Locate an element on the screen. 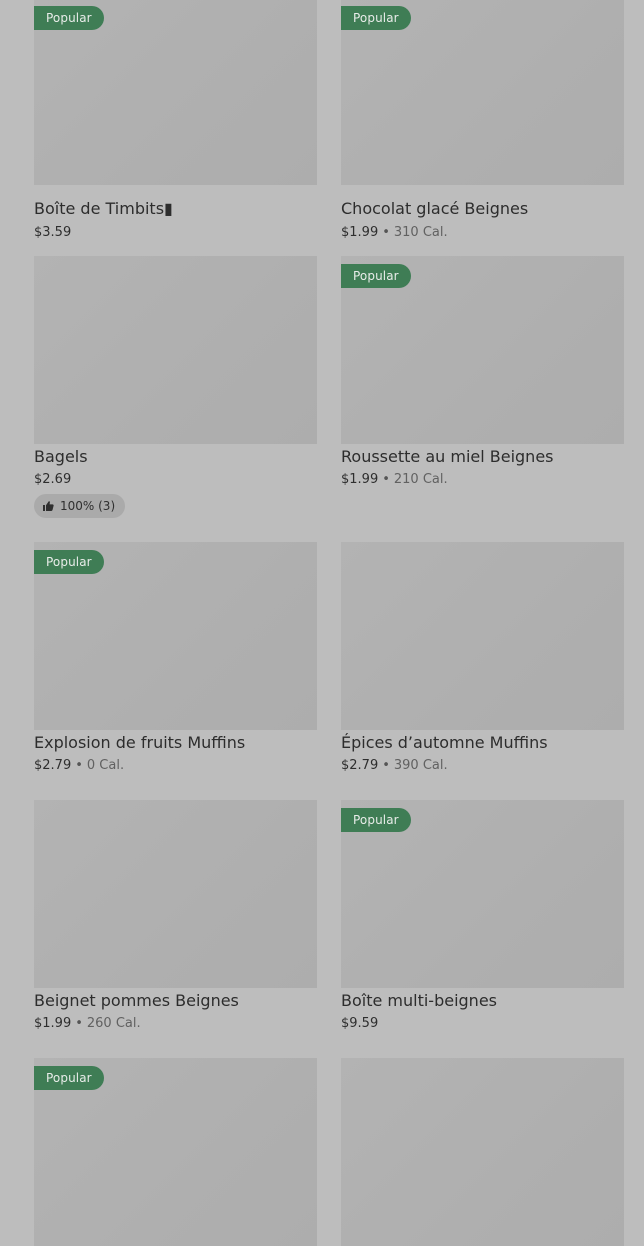 This screenshot has width=644, height=1246. rating-badge: 100% (3) is located at coordinates (80, 506).